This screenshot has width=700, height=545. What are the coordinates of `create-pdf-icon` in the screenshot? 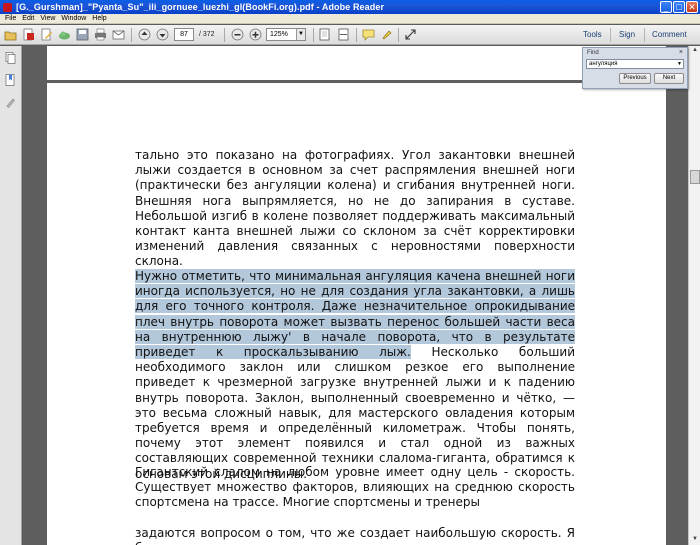 It's located at (28, 34).